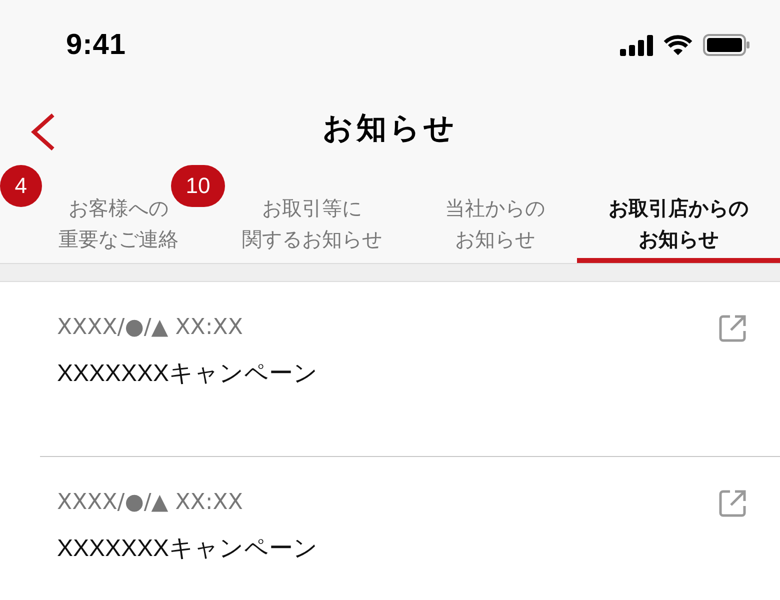  What do you see at coordinates (726, 45) in the screenshot?
I see `battery-icon` at bounding box center [726, 45].